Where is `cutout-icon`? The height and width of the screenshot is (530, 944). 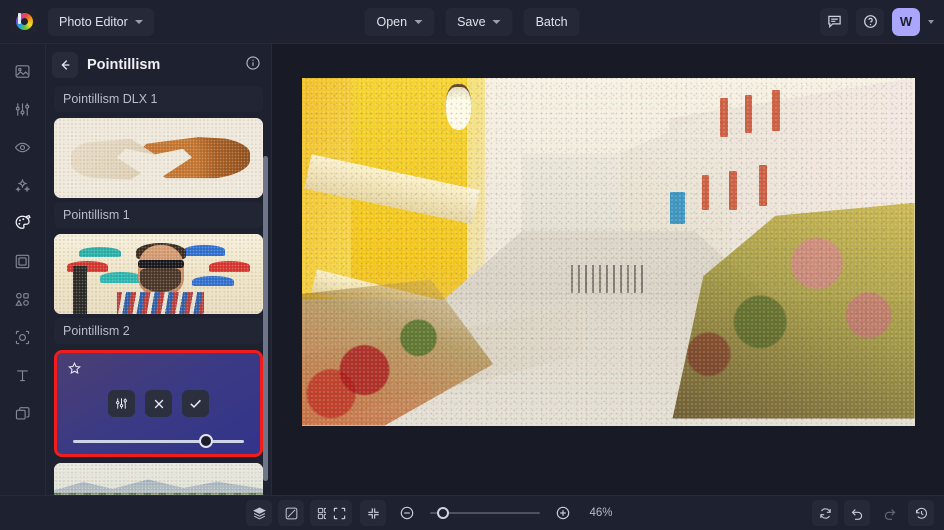
cutout-icon is located at coordinates (23, 337).